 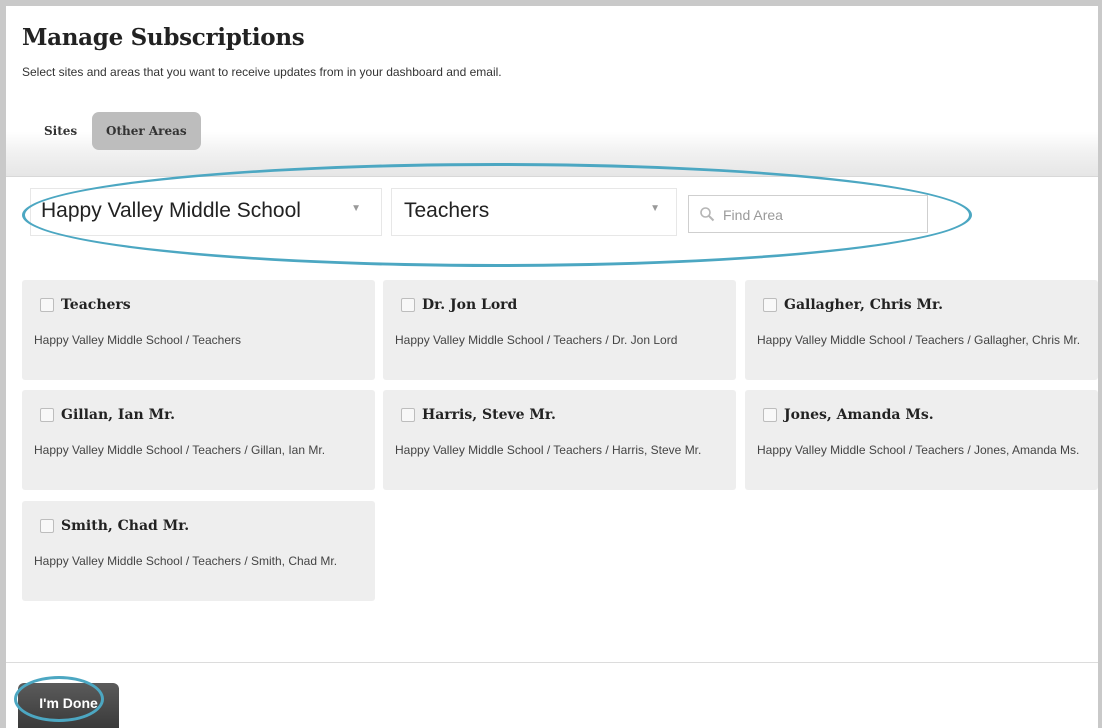 What do you see at coordinates (137, 340) in the screenshot?
I see `area-path: Happy Valley Middle School / Teachers` at bounding box center [137, 340].